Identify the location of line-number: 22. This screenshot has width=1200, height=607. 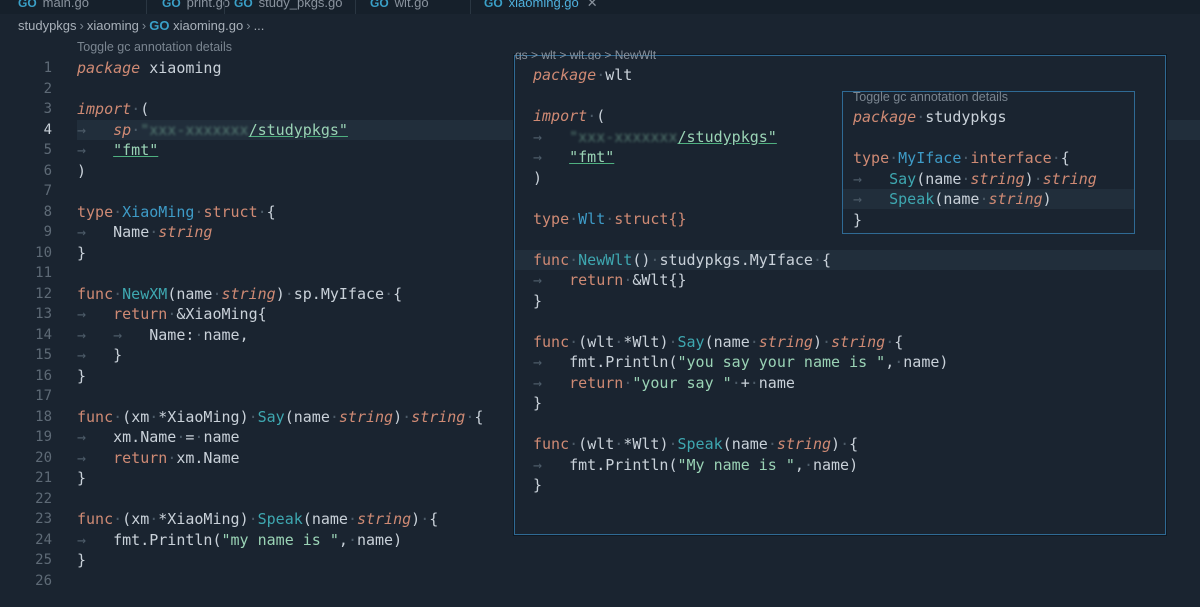
(43, 499).